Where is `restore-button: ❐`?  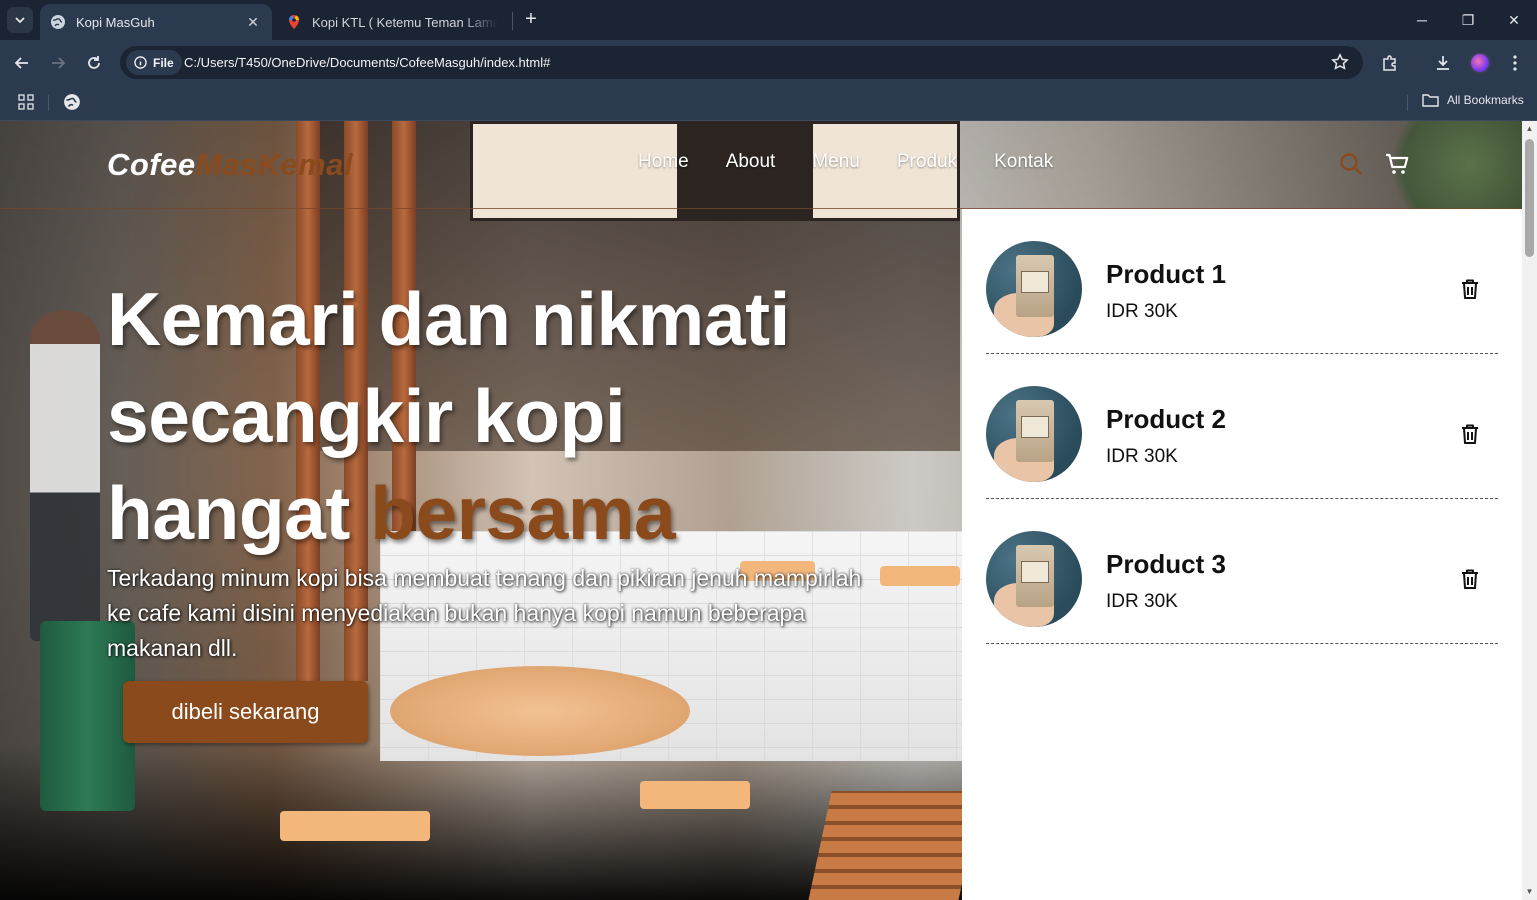
restore-button: ❐ is located at coordinates (1468, 20).